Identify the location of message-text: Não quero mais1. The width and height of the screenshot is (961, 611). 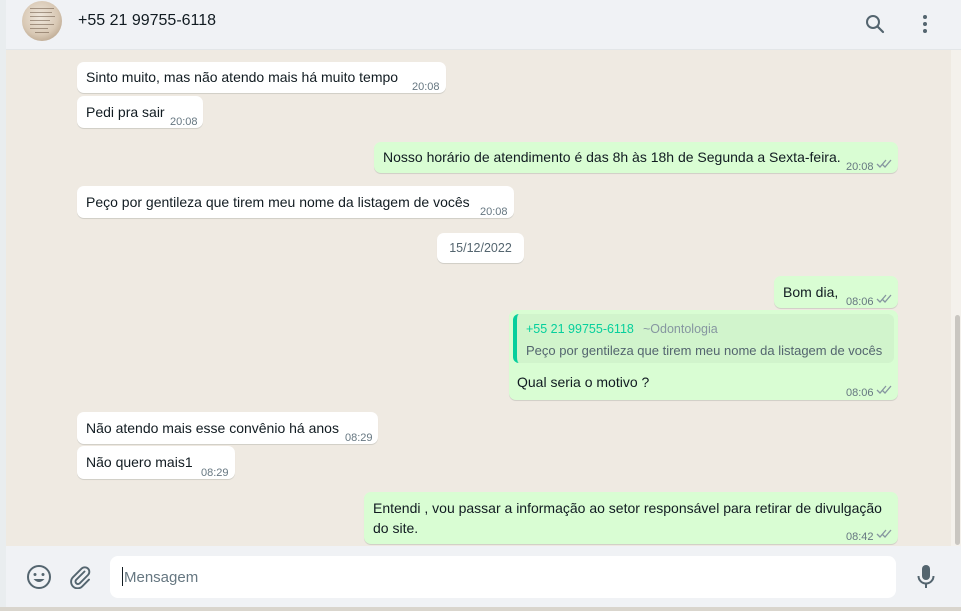
(139, 462).